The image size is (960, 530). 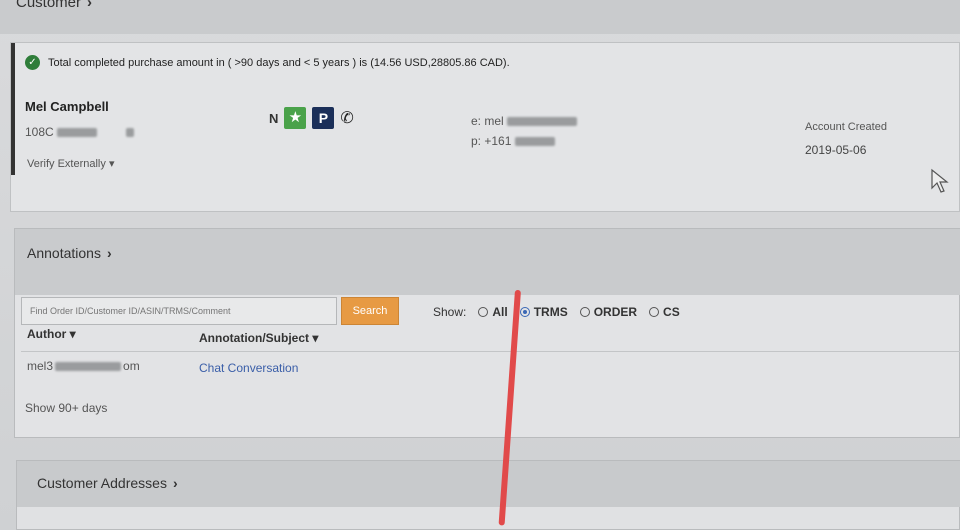 I want to click on search-button: Search, so click(x=370, y=311).